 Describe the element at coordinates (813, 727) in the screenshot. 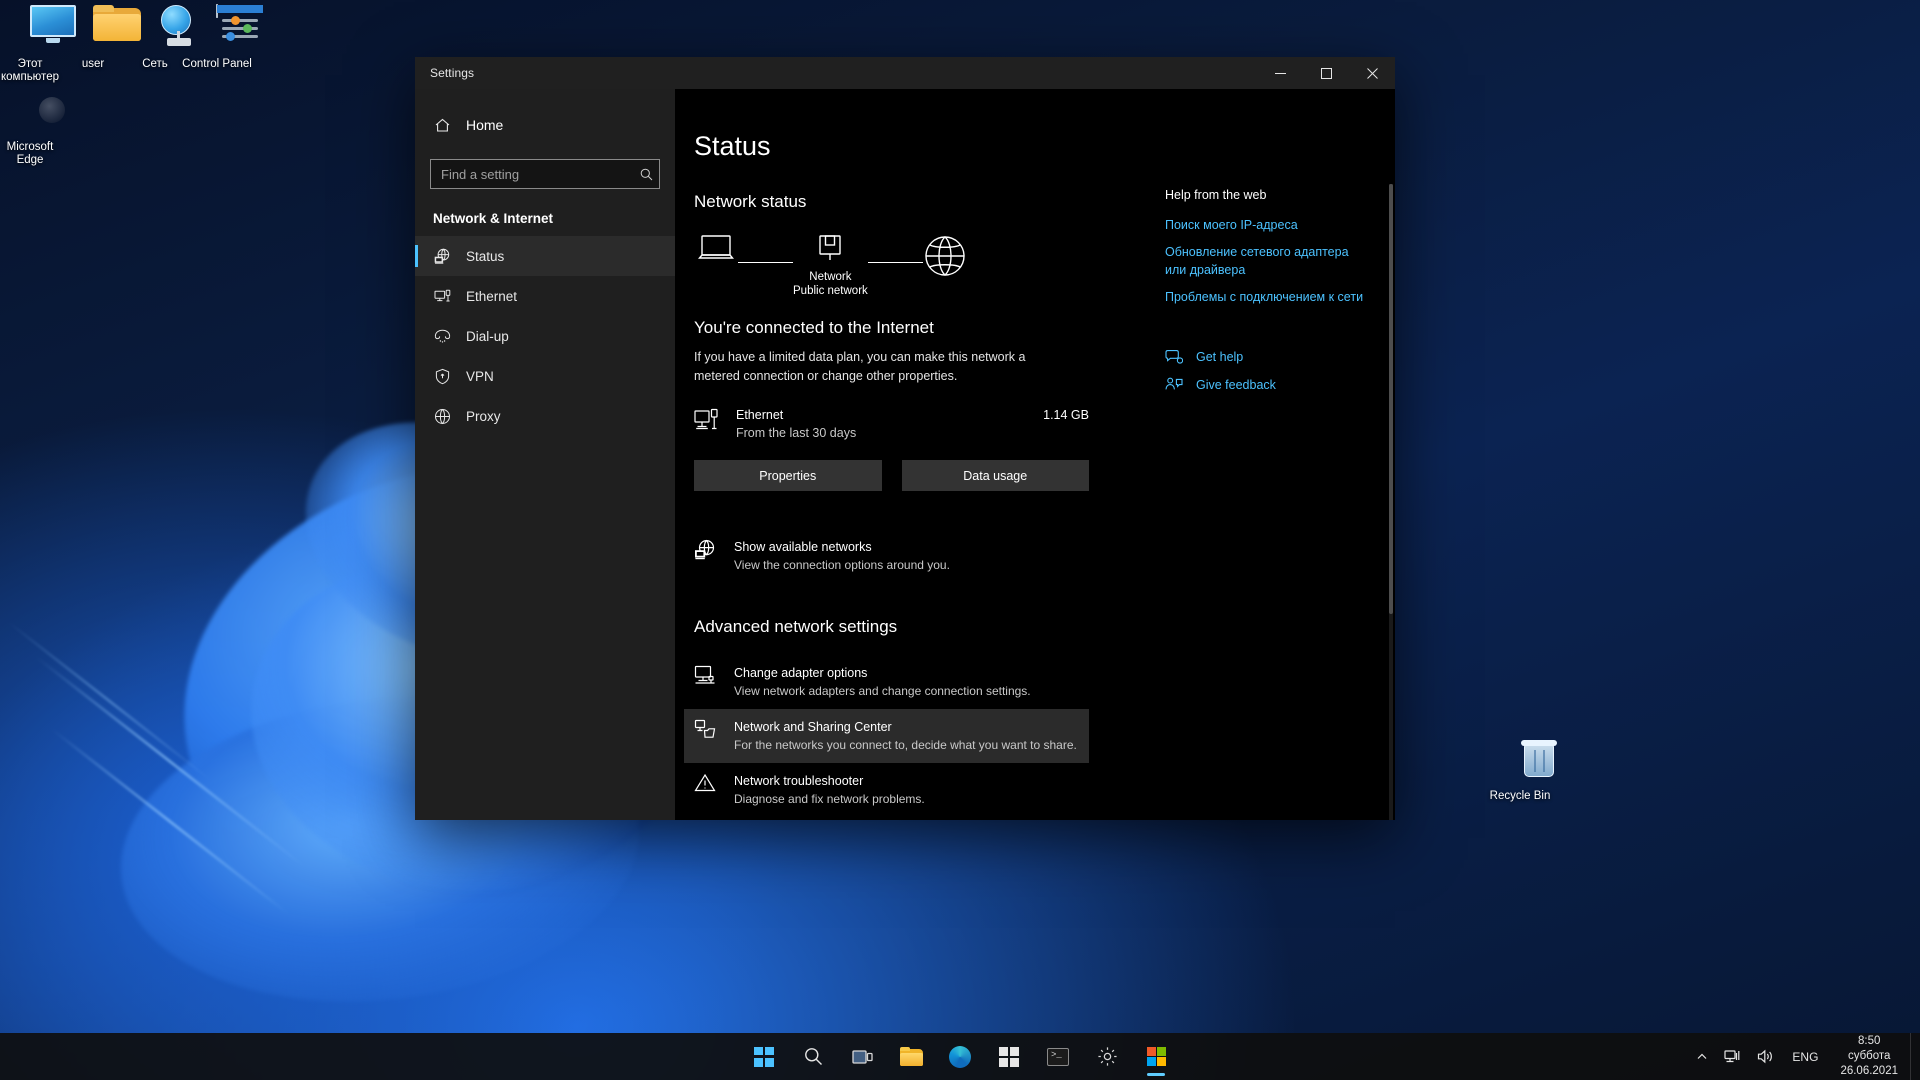

I see `advanced-item-title: Network and Sharing Center` at that location.